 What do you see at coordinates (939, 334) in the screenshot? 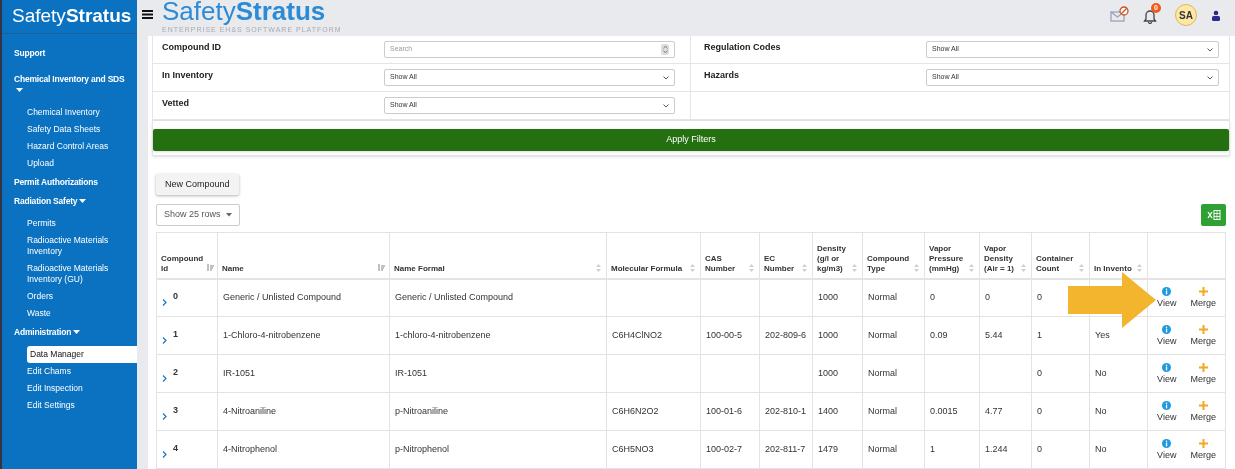
I see `table-cell: 0.09` at bounding box center [939, 334].